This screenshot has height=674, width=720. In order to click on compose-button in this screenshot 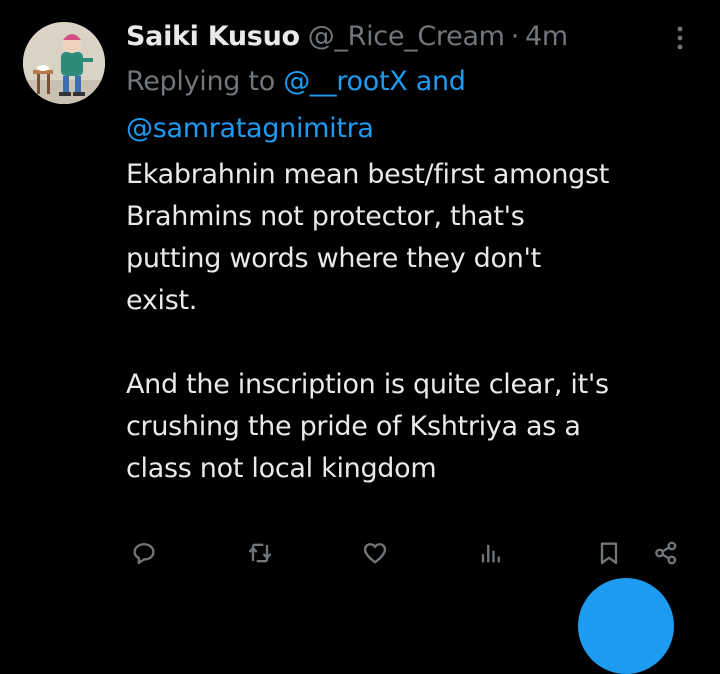, I will do `click(626, 626)`.